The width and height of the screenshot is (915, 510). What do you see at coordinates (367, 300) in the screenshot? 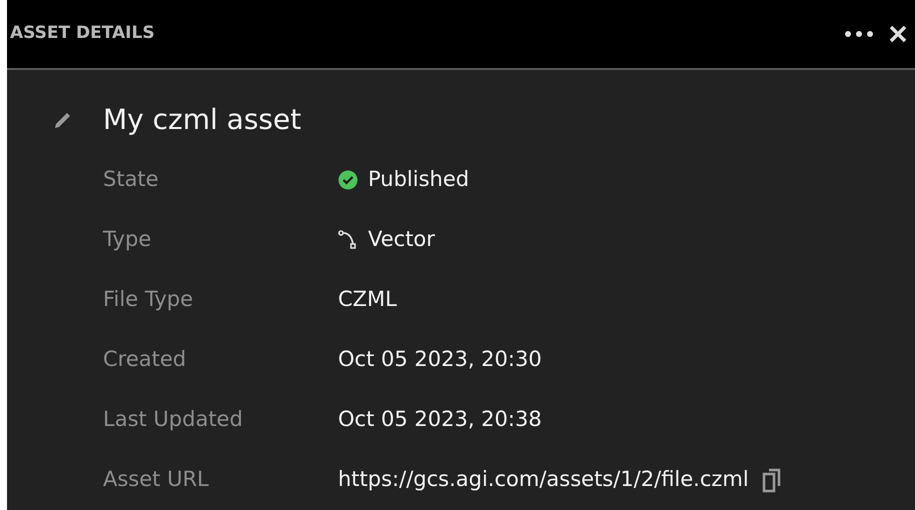
I see `field-value: CZML` at bounding box center [367, 300].